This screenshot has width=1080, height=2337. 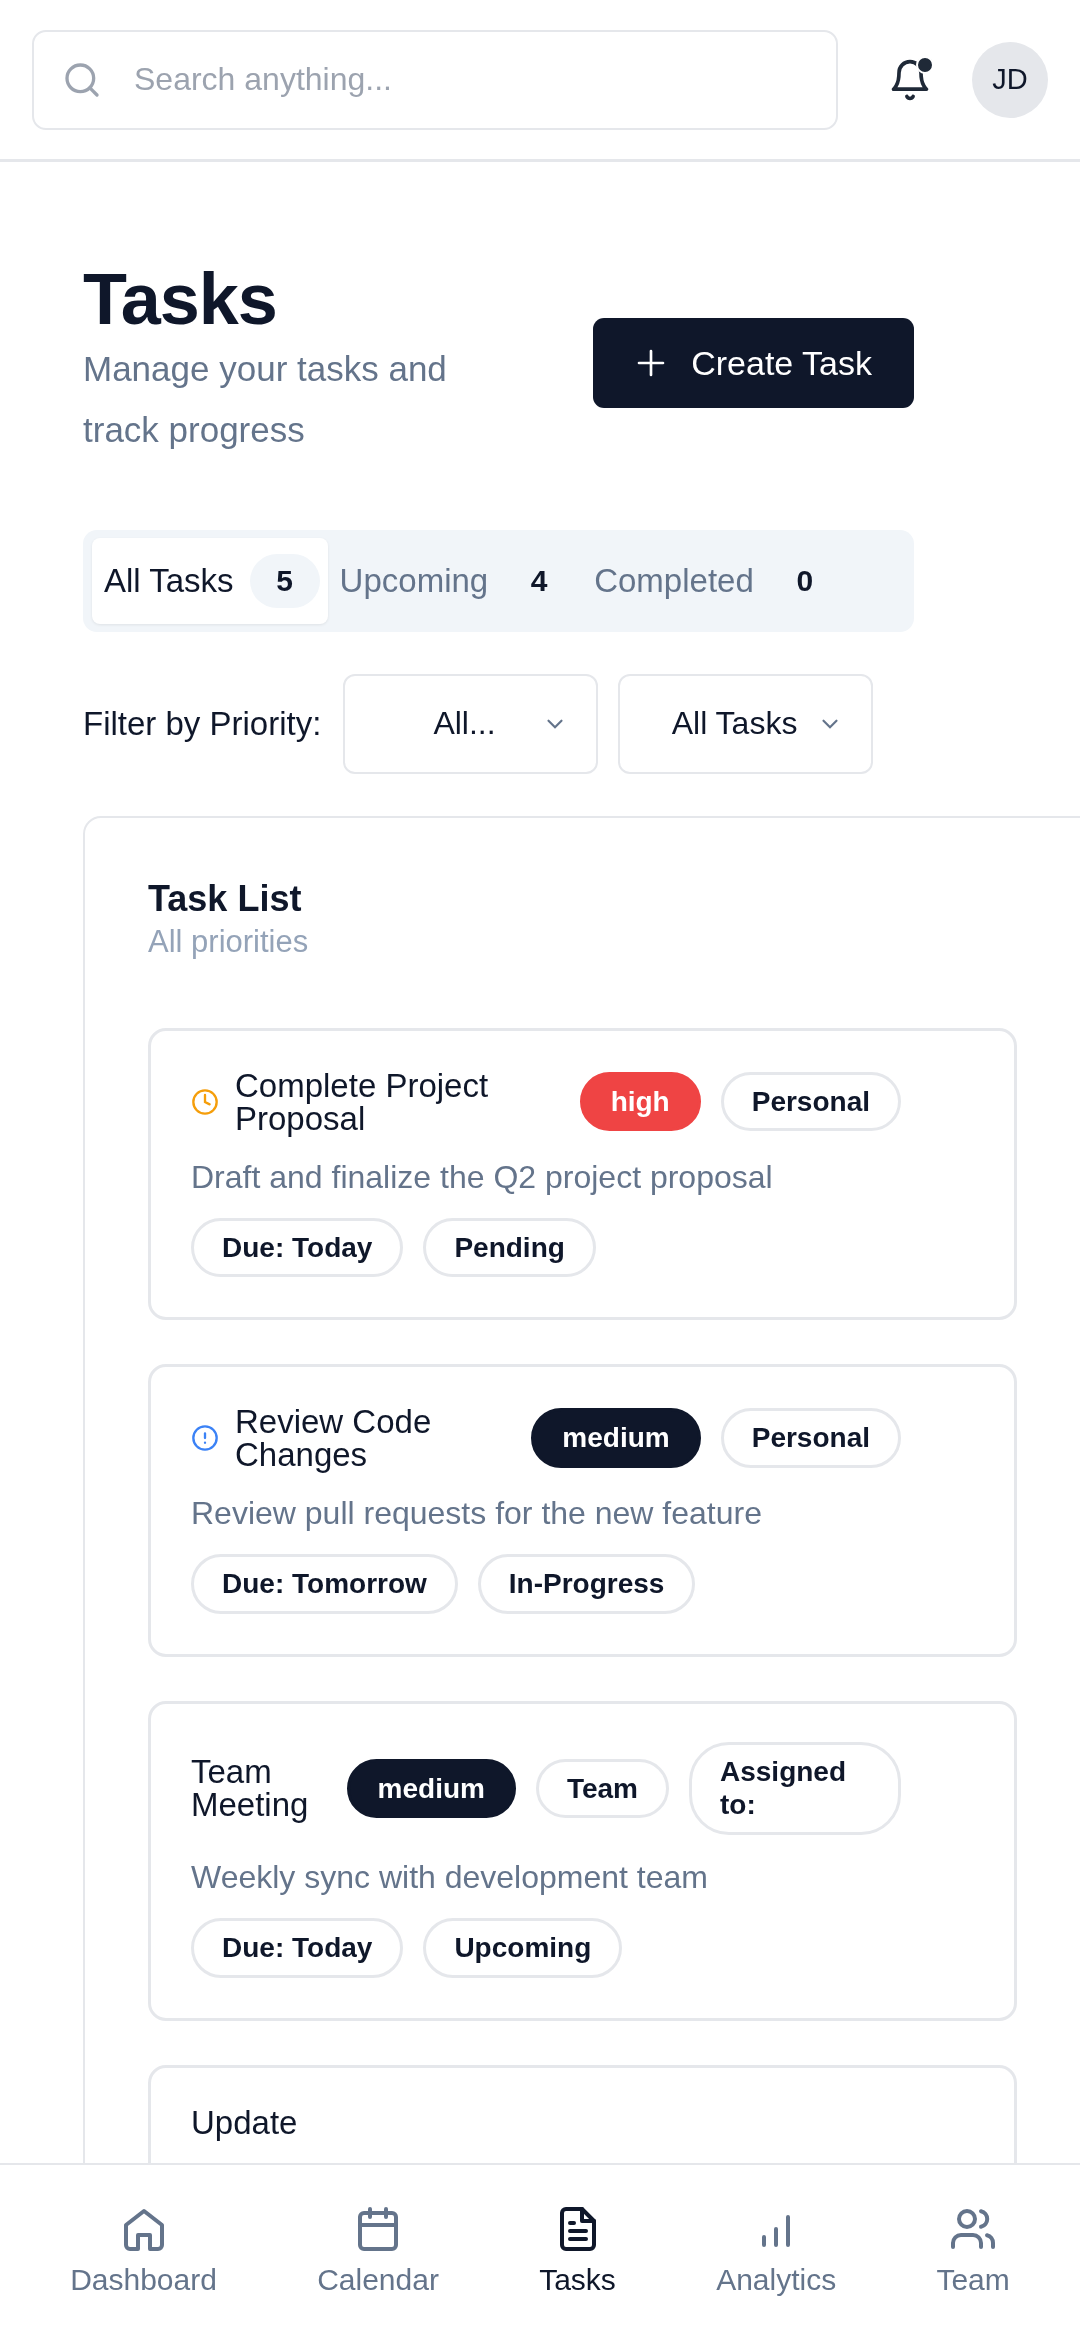 What do you see at coordinates (378, 2251) in the screenshot?
I see `nav-item: Calendar` at bounding box center [378, 2251].